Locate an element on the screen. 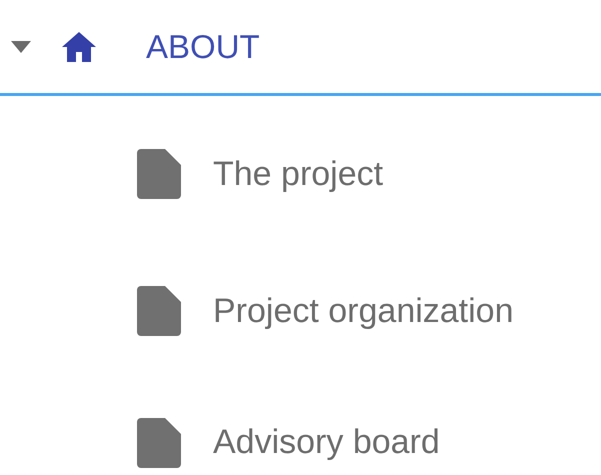 The height and width of the screenshot is (475, 601). tree-item: ABOUT is located at coordinates (203, 47).